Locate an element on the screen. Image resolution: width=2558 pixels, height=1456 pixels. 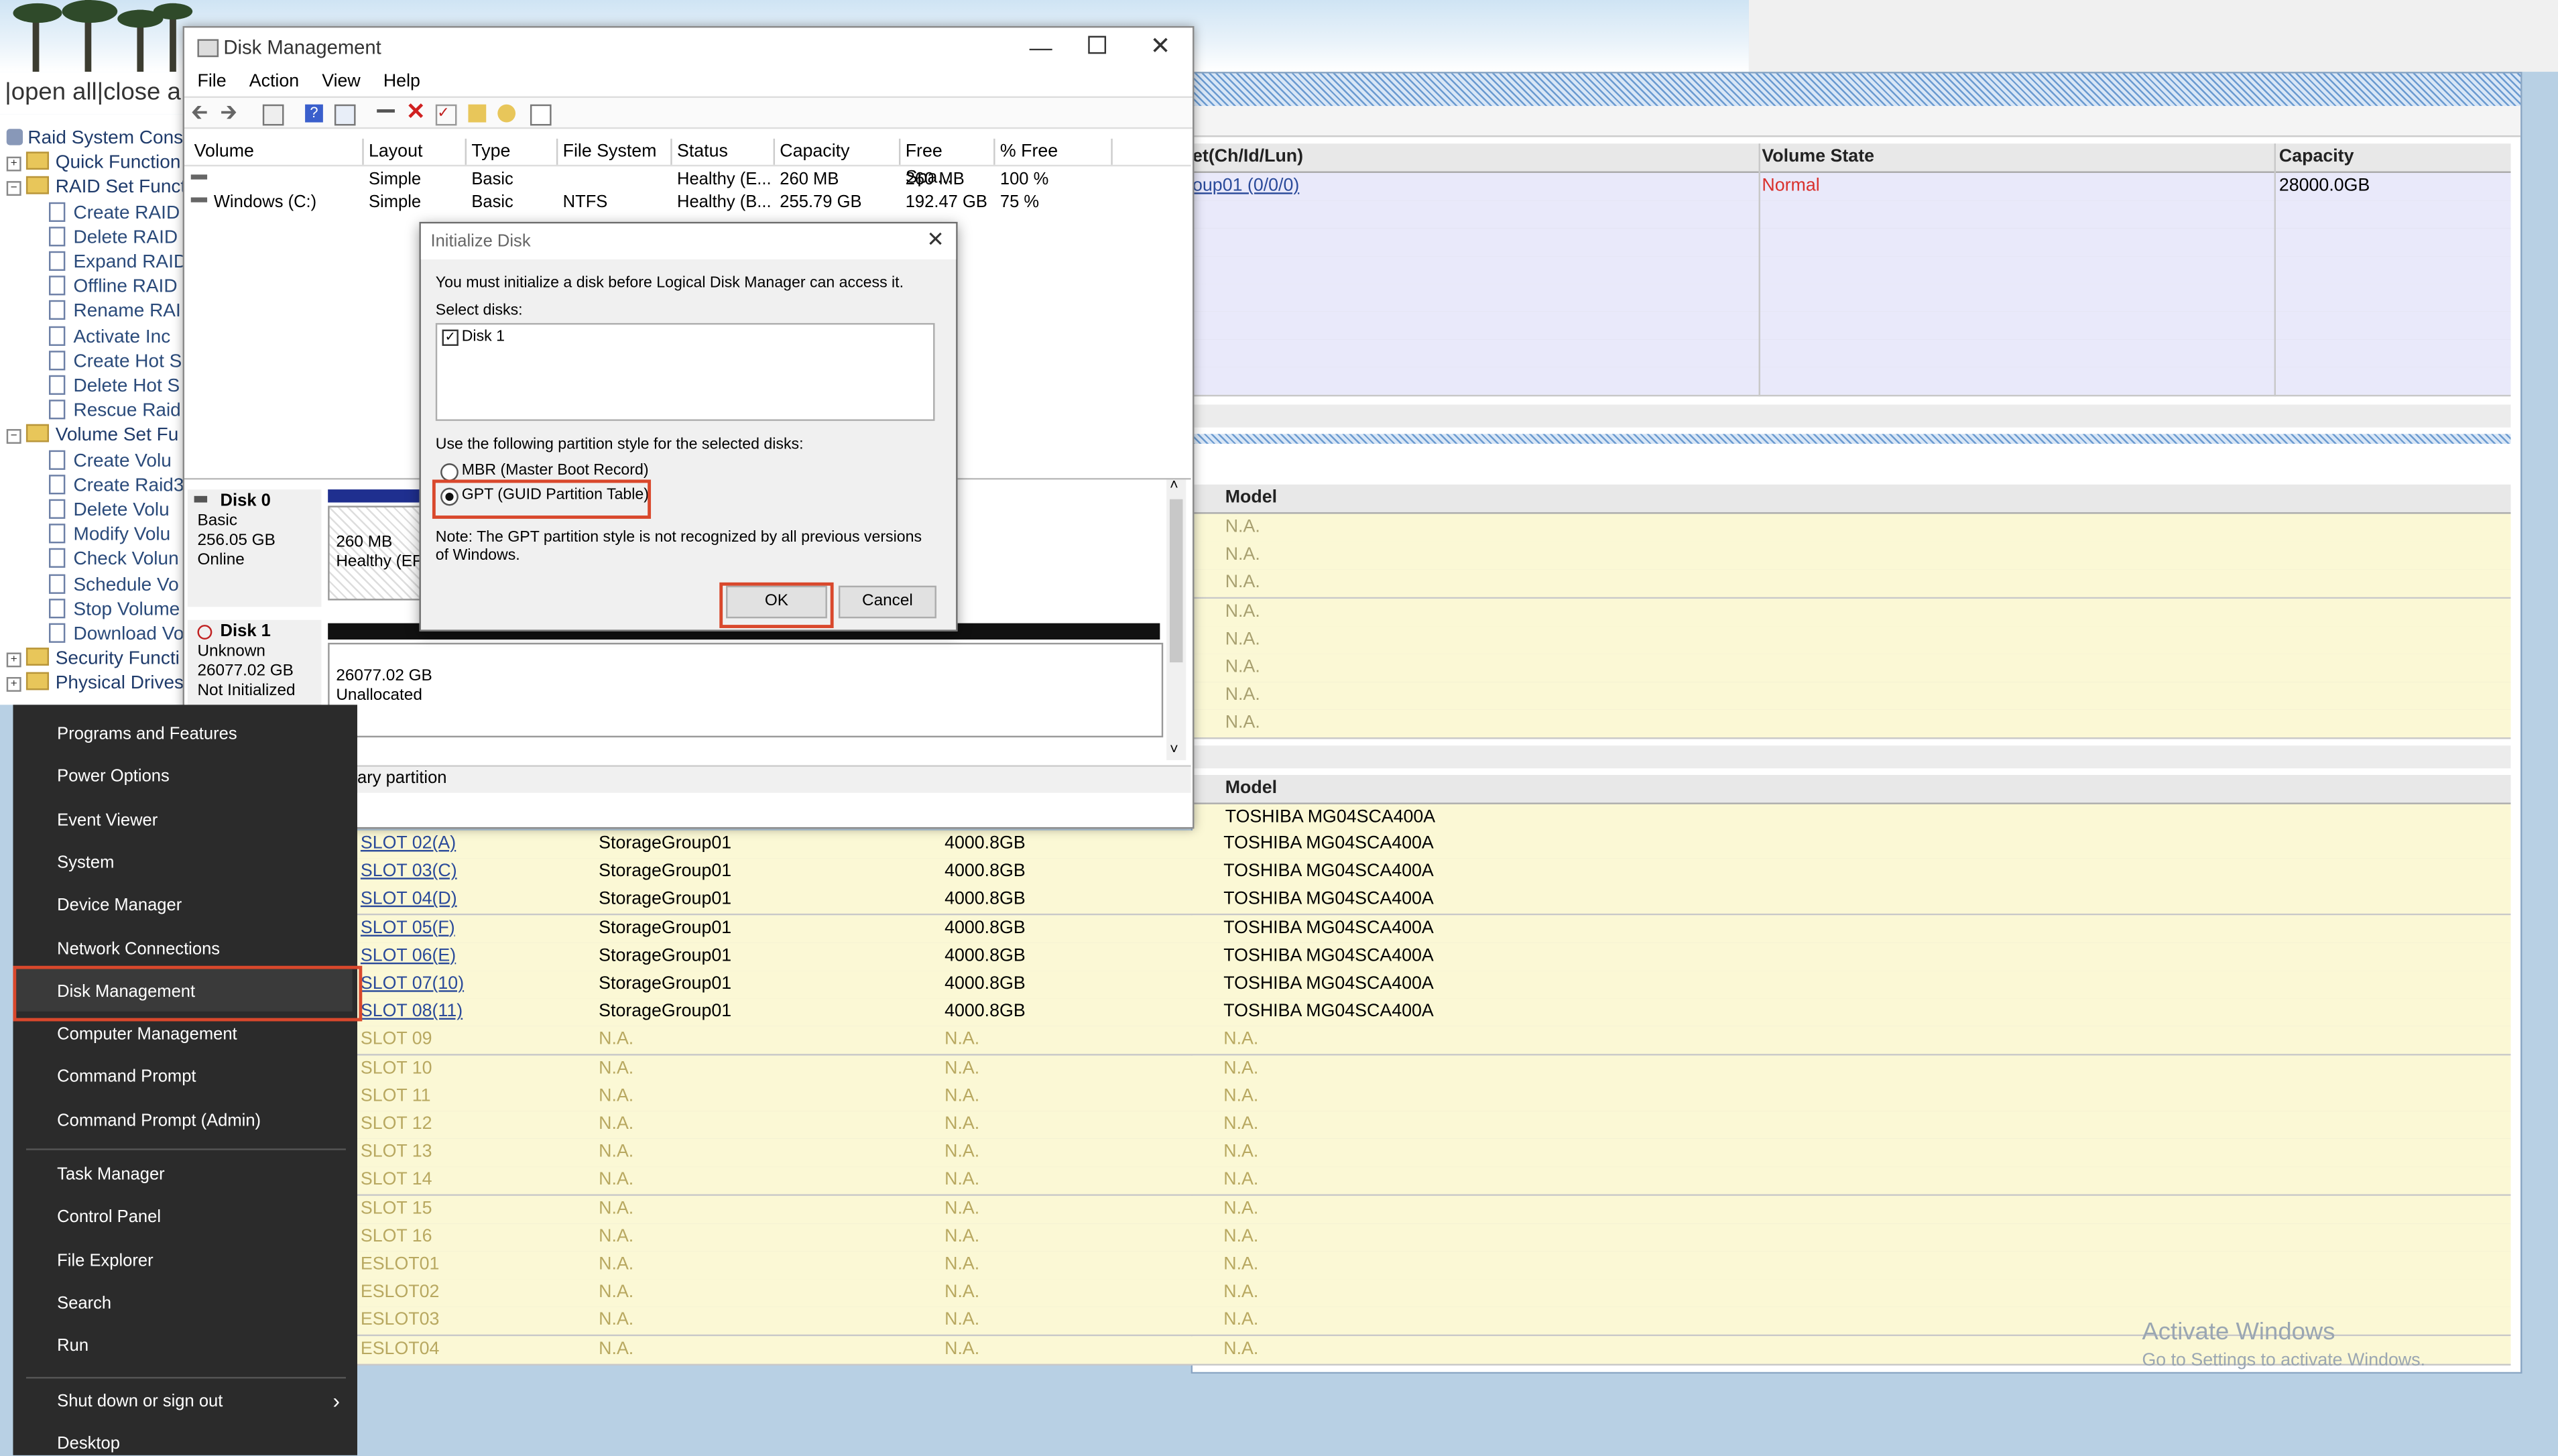
close-icon: ✕ is located at coordinates (1160, 46).